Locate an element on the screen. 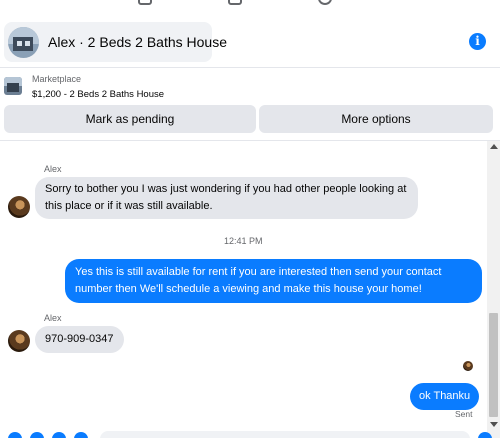 Image resolution: width=500 pixels, height=438 pixels. scroll-down-arrow-icon is located at coordinates (494, 424).